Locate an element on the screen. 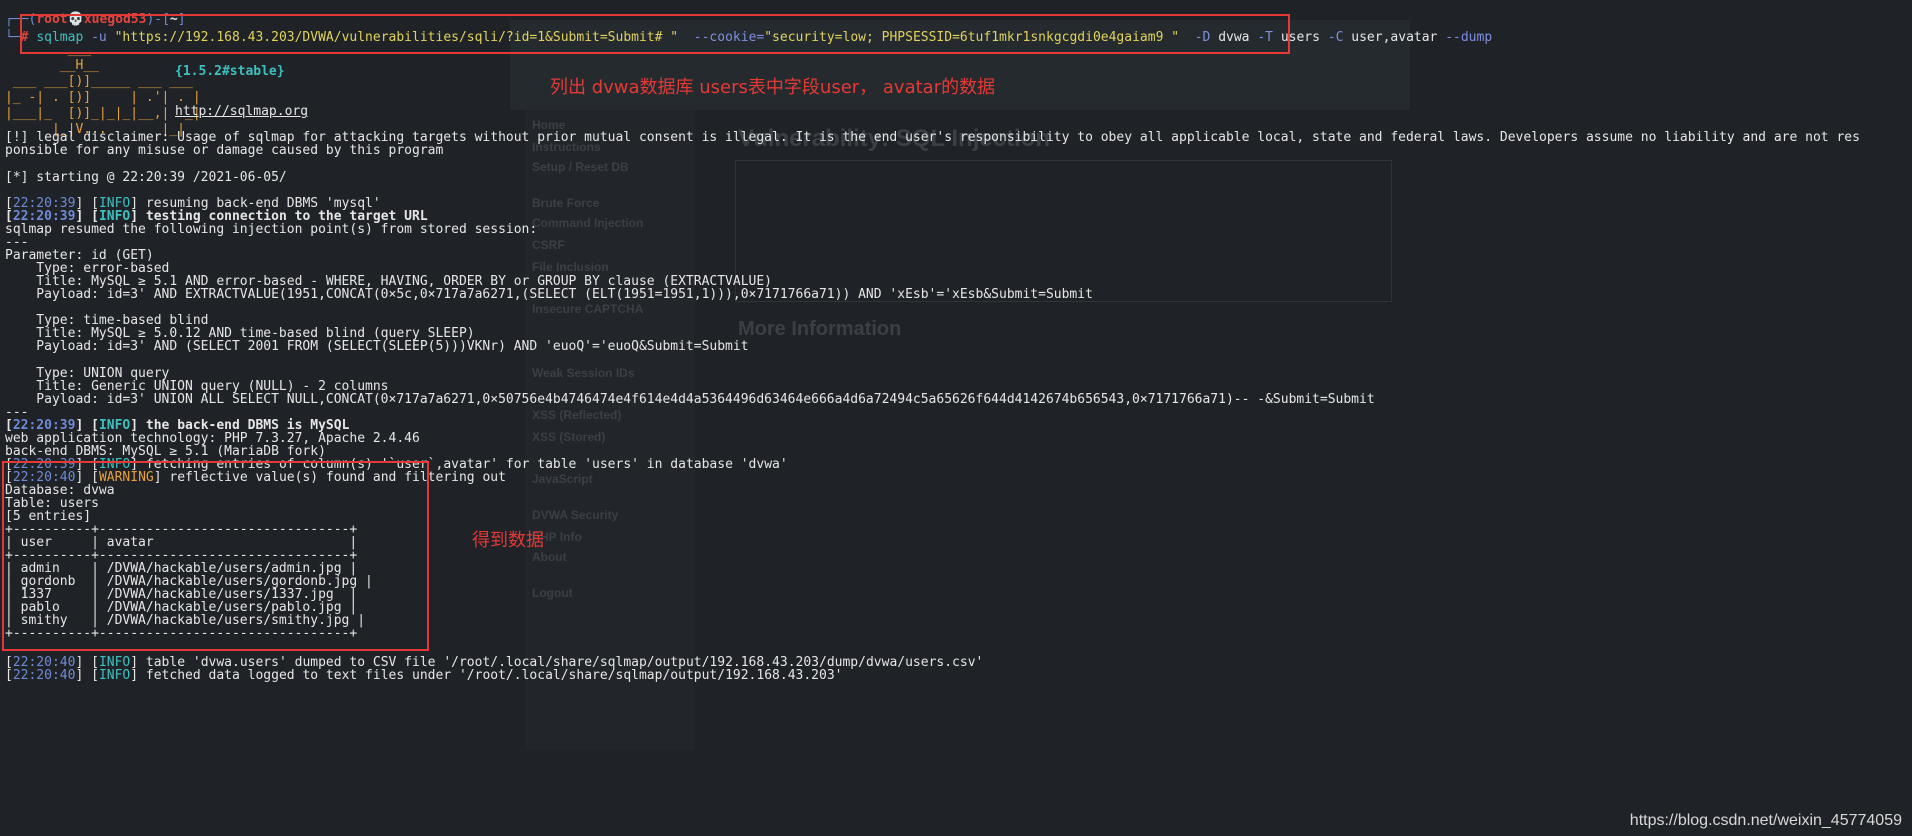 This screenshot has height=836, width=1912. command-highlight-box is located at coordinates (655, 34).